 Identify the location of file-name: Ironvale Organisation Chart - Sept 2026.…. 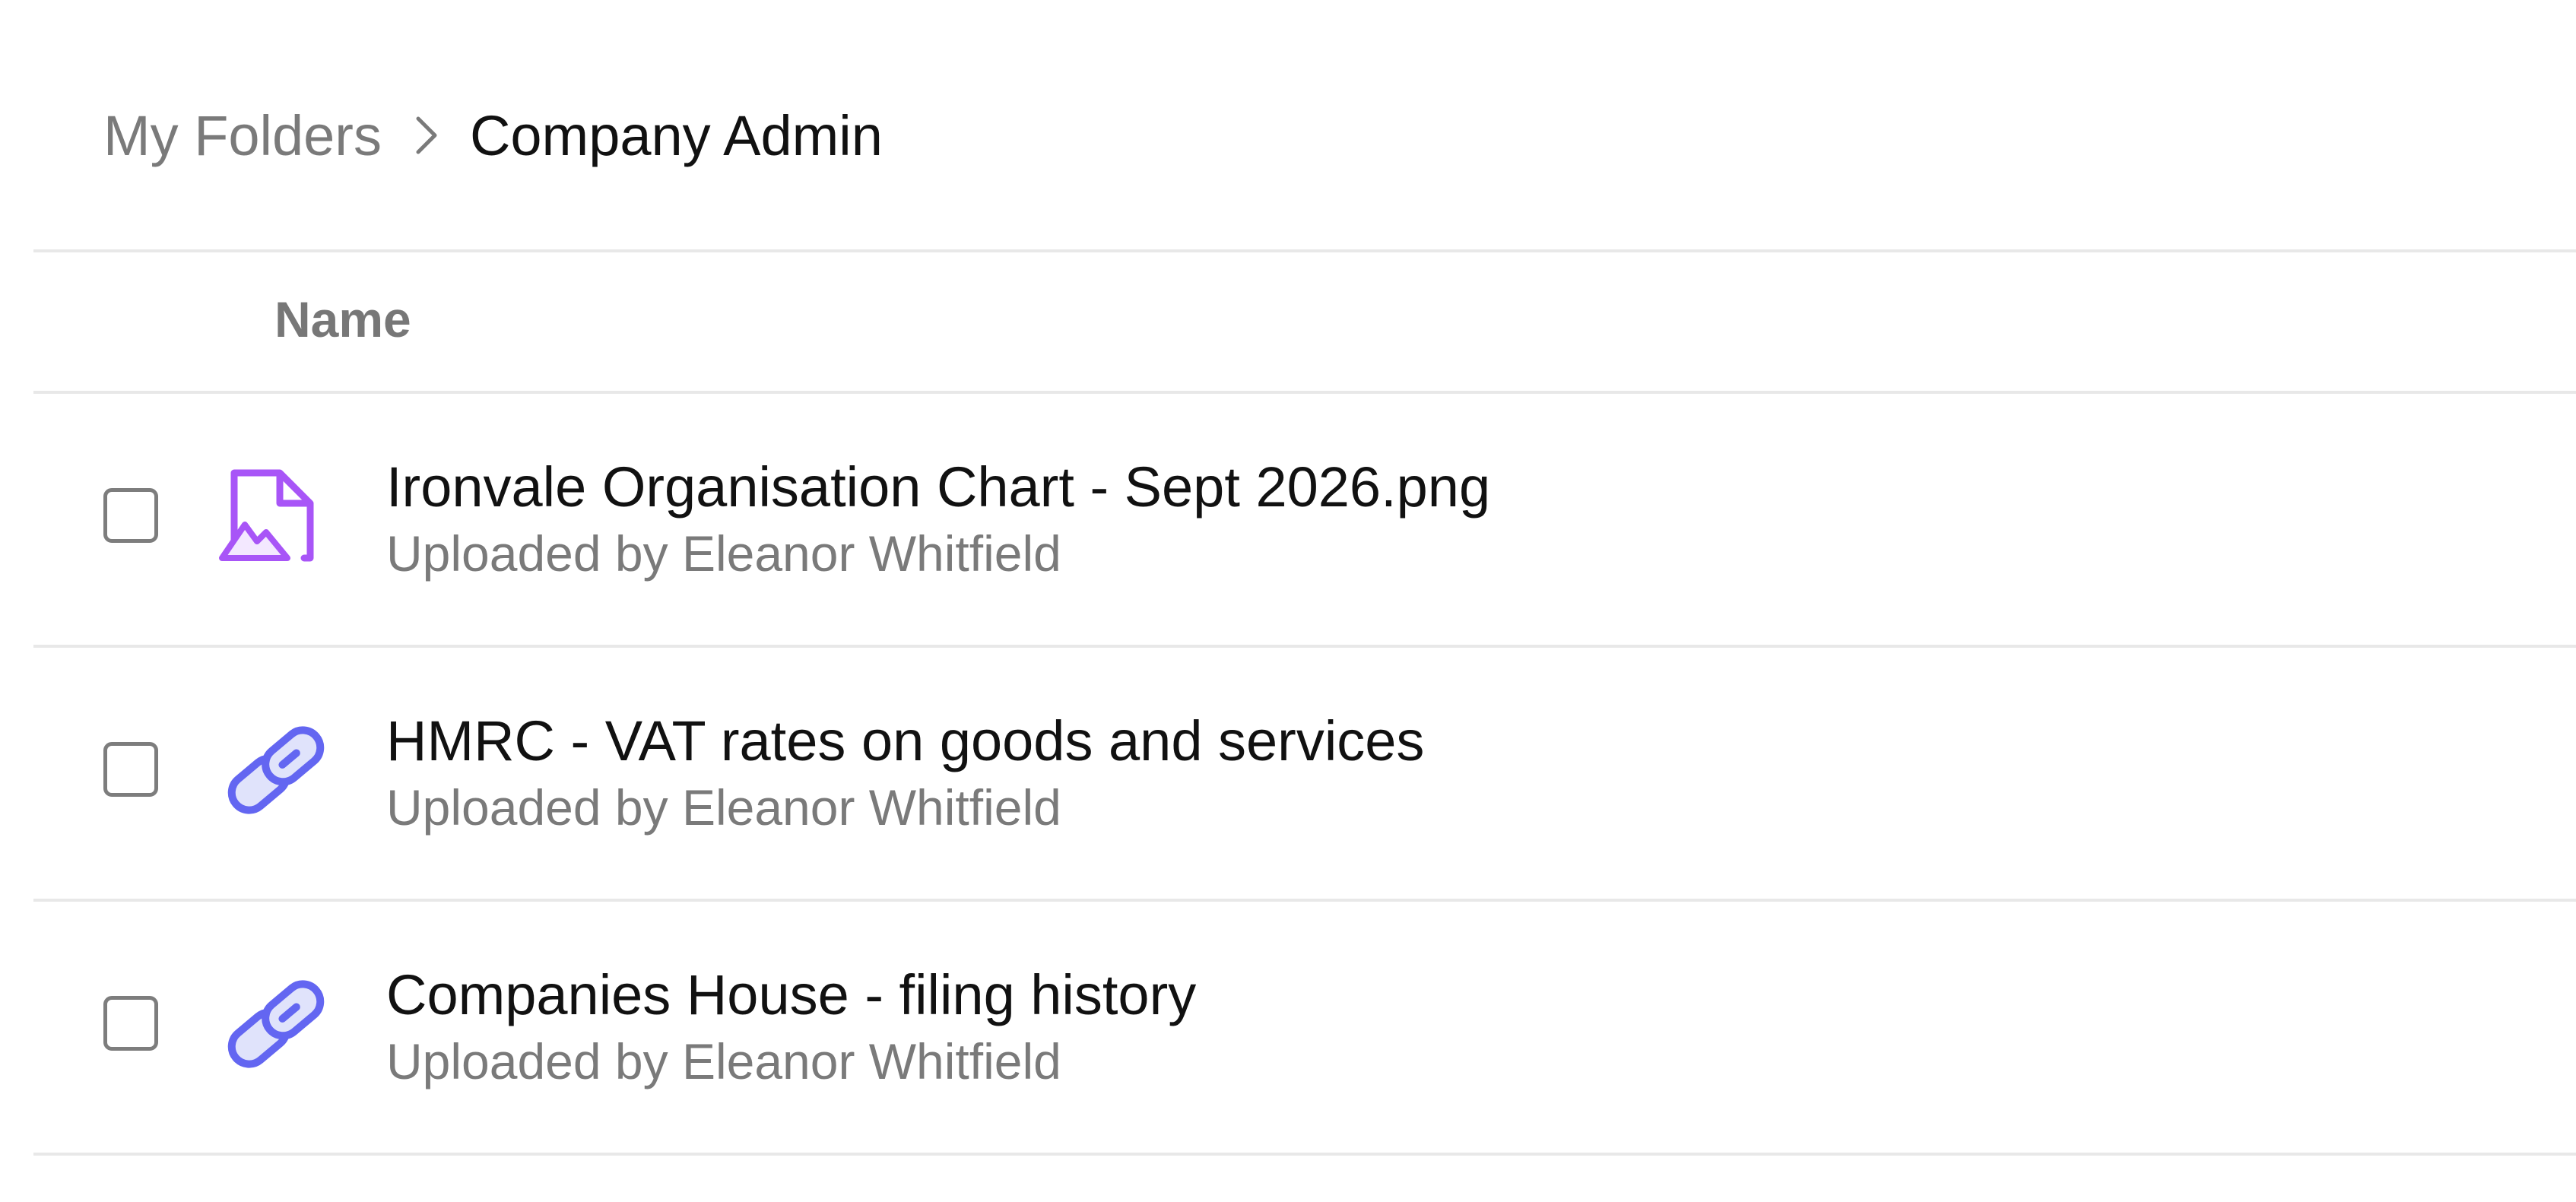
(938, 487).